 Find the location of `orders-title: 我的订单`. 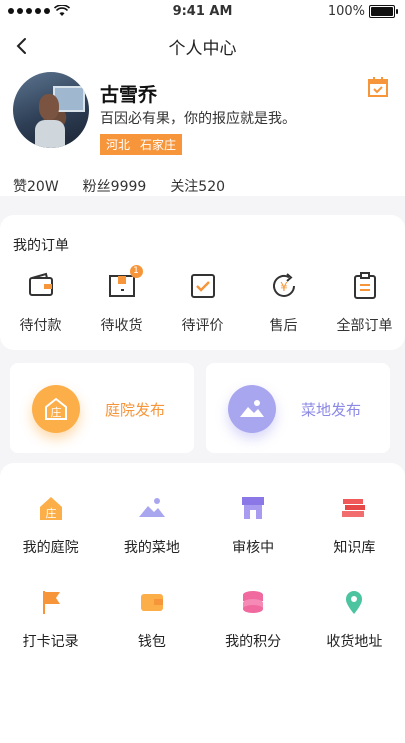

orders-title: 我的订单 is located at coordinates (41, 246).